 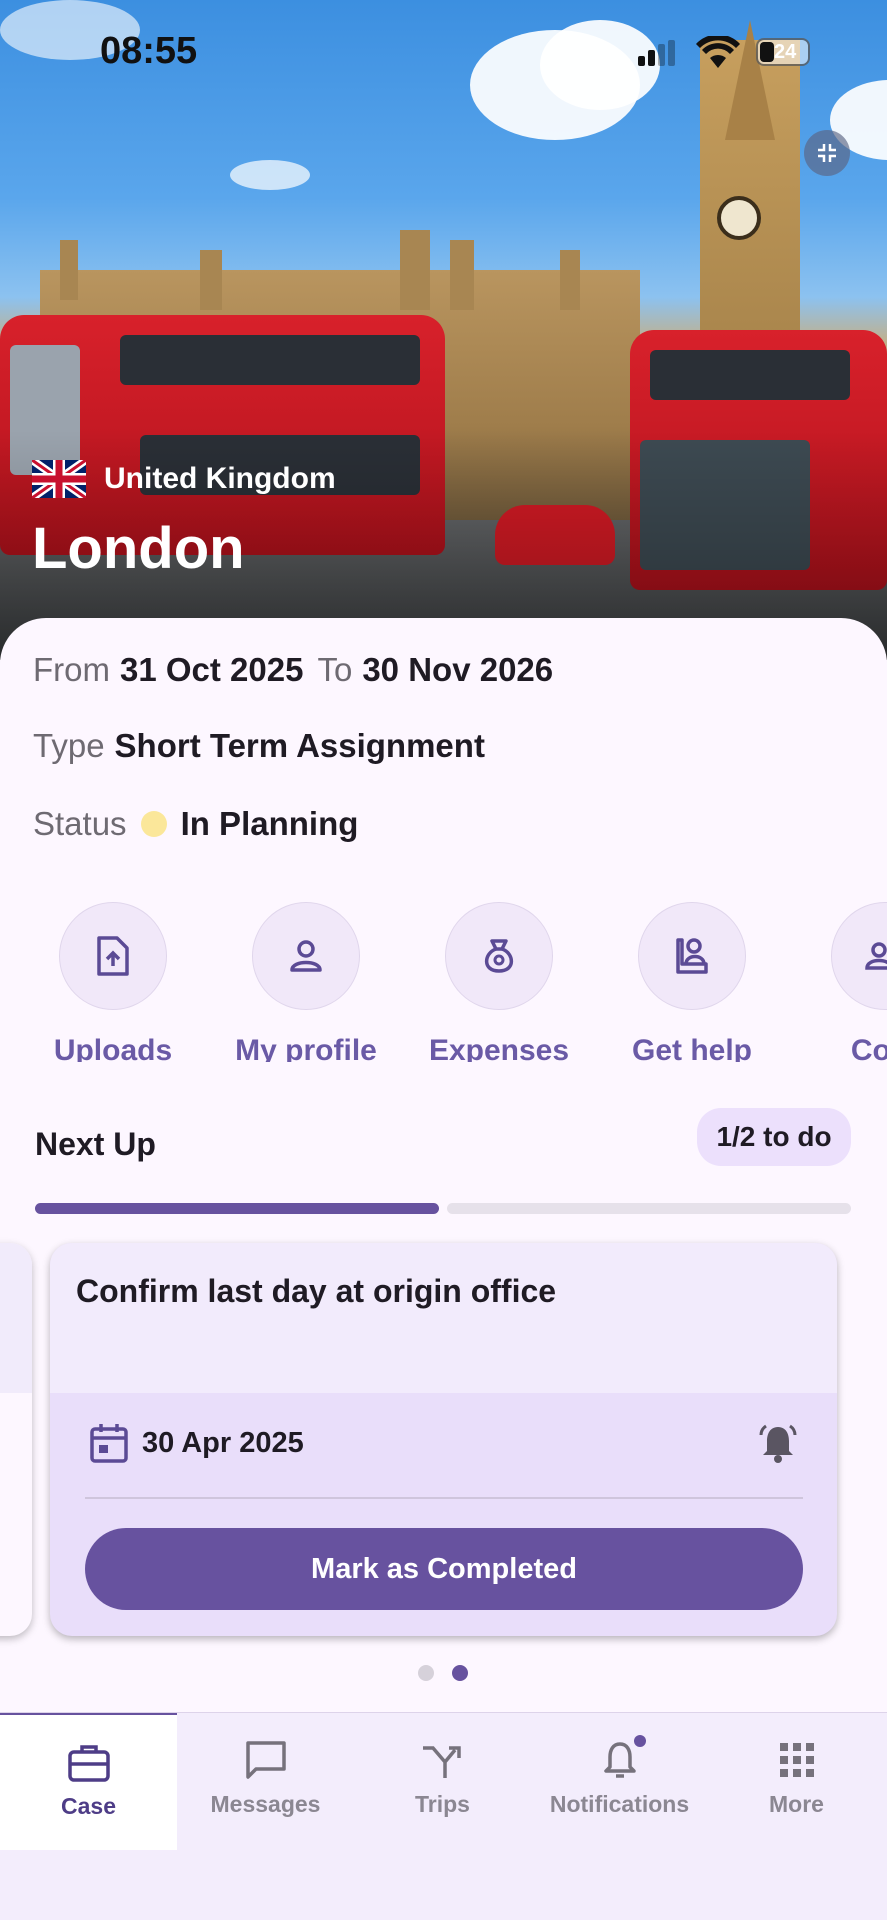 What do you see at coordinates (796, 1804) in the screenshot?
I see `nav-more-label: More` at bounding box center [796, 1804].